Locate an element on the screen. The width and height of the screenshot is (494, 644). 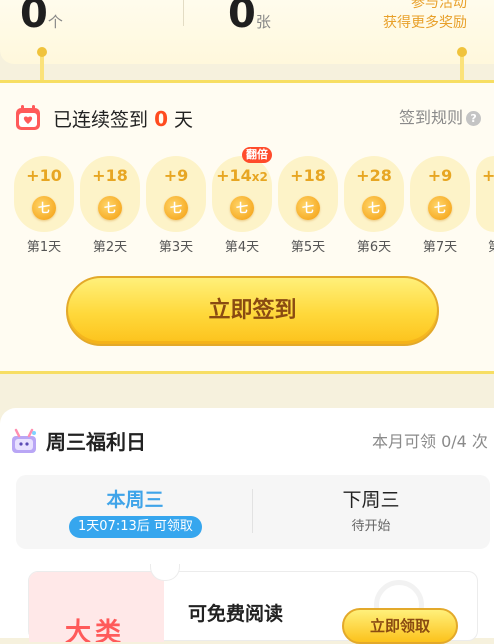
stat-right-value: 0 is located at coordinates (242, 18).